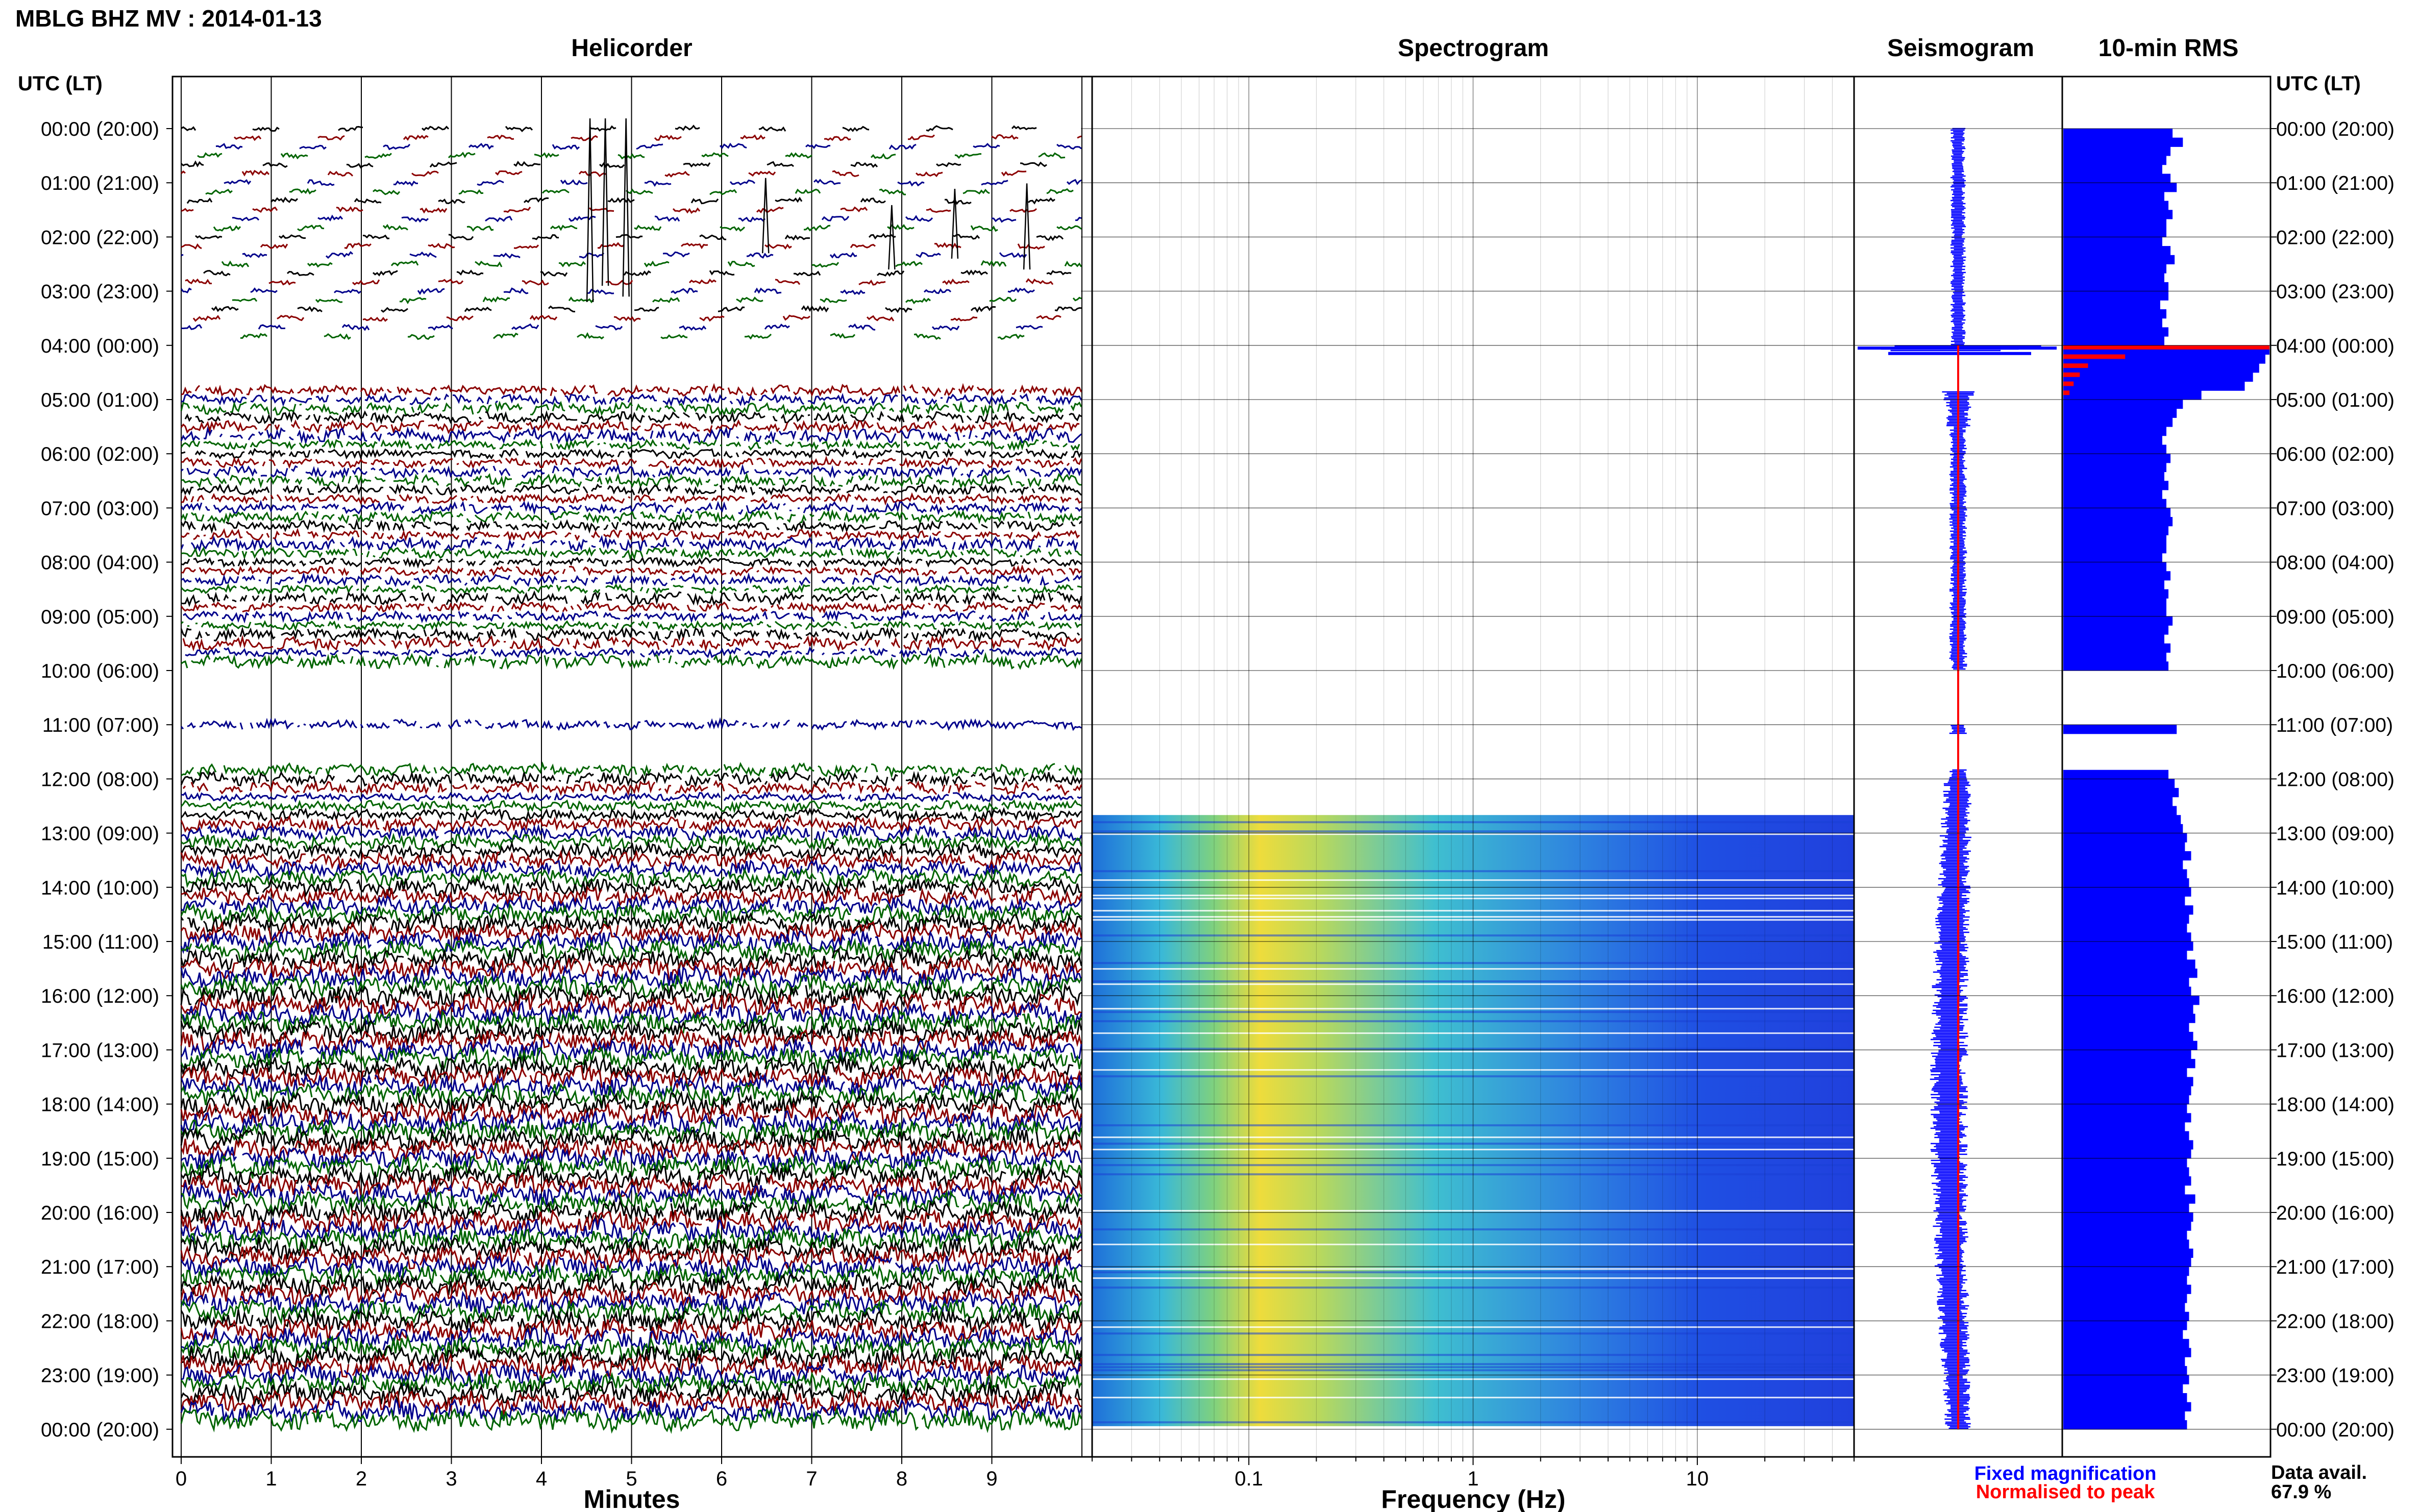  Describe the element at coordinates (632, 1498) in the screenshot. I see `helicorder-xlabel: Minutes` at that location.